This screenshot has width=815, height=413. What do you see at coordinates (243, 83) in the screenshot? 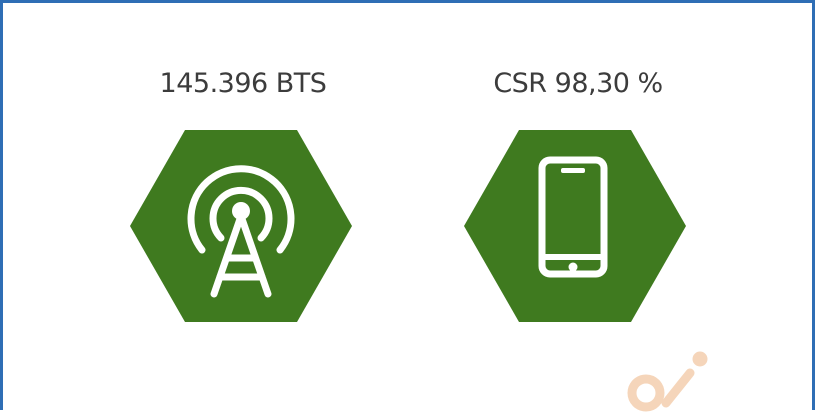
I see `bts-count-label: 145.396 BTS` at bounding box center [243, 83].